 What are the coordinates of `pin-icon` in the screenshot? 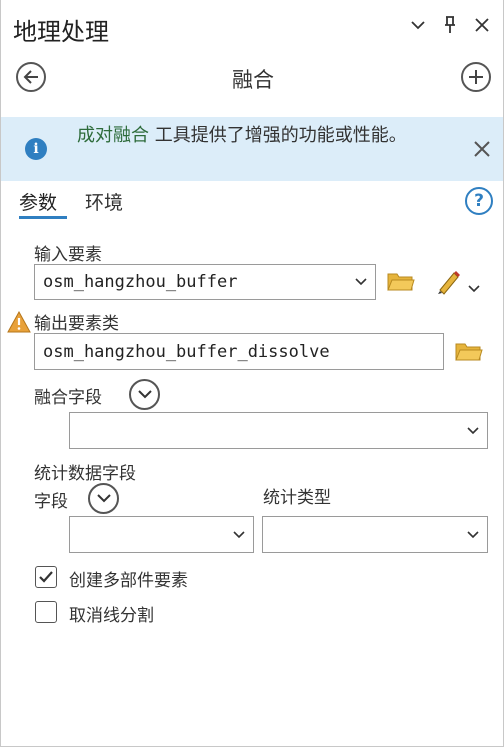 It's located at (450, 25).